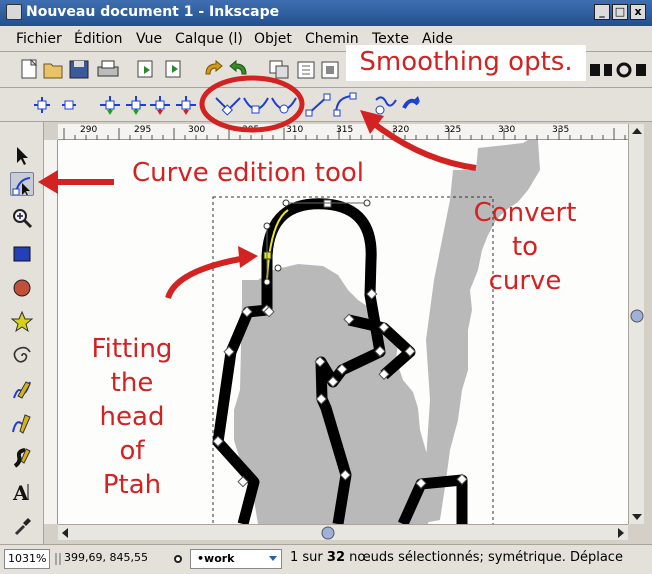 The width and height of the screenshot is (652, 574). What do you see at coordinates (186, 105) in the screenshot?
I see `delete-segment-icon` at bounding box center [186, 105].